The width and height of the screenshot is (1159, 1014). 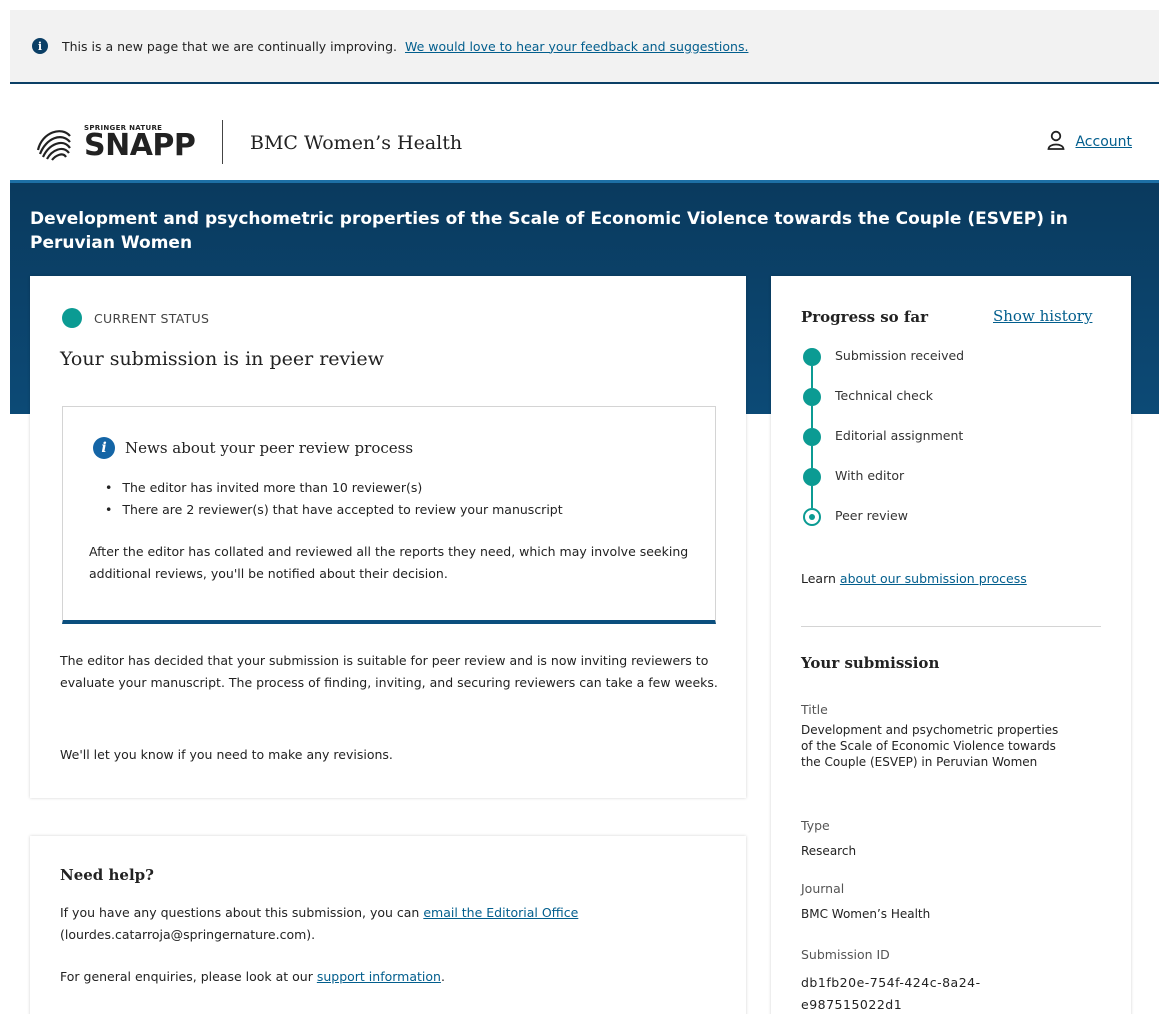 What do you see at coordinates (864, 317) in the screenshot?
I see `progress-heading: Progress so far` at bounding box center [864, 317].